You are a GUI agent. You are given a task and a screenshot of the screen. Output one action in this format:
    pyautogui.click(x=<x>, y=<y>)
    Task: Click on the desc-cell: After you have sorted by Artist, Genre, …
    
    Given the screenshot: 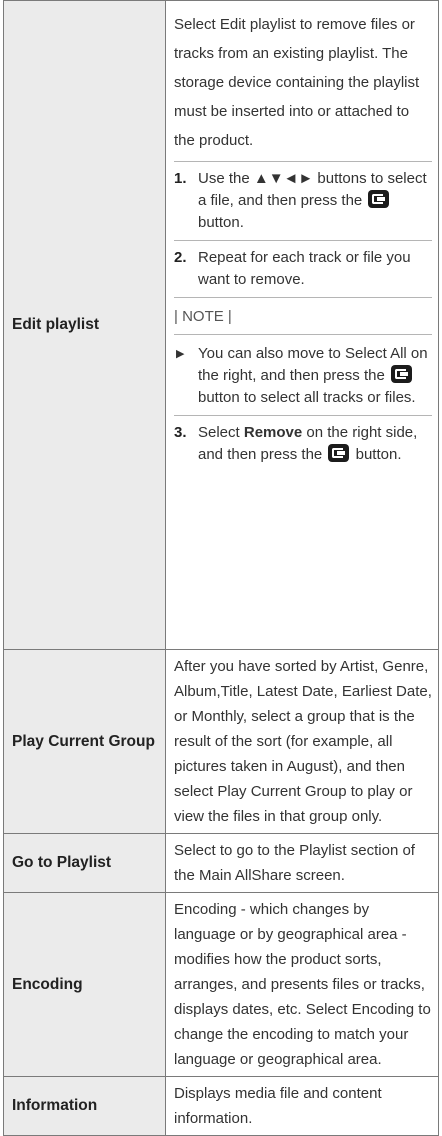 What is the action you would take?
    pyautogui.click(x=302, y=741)
    